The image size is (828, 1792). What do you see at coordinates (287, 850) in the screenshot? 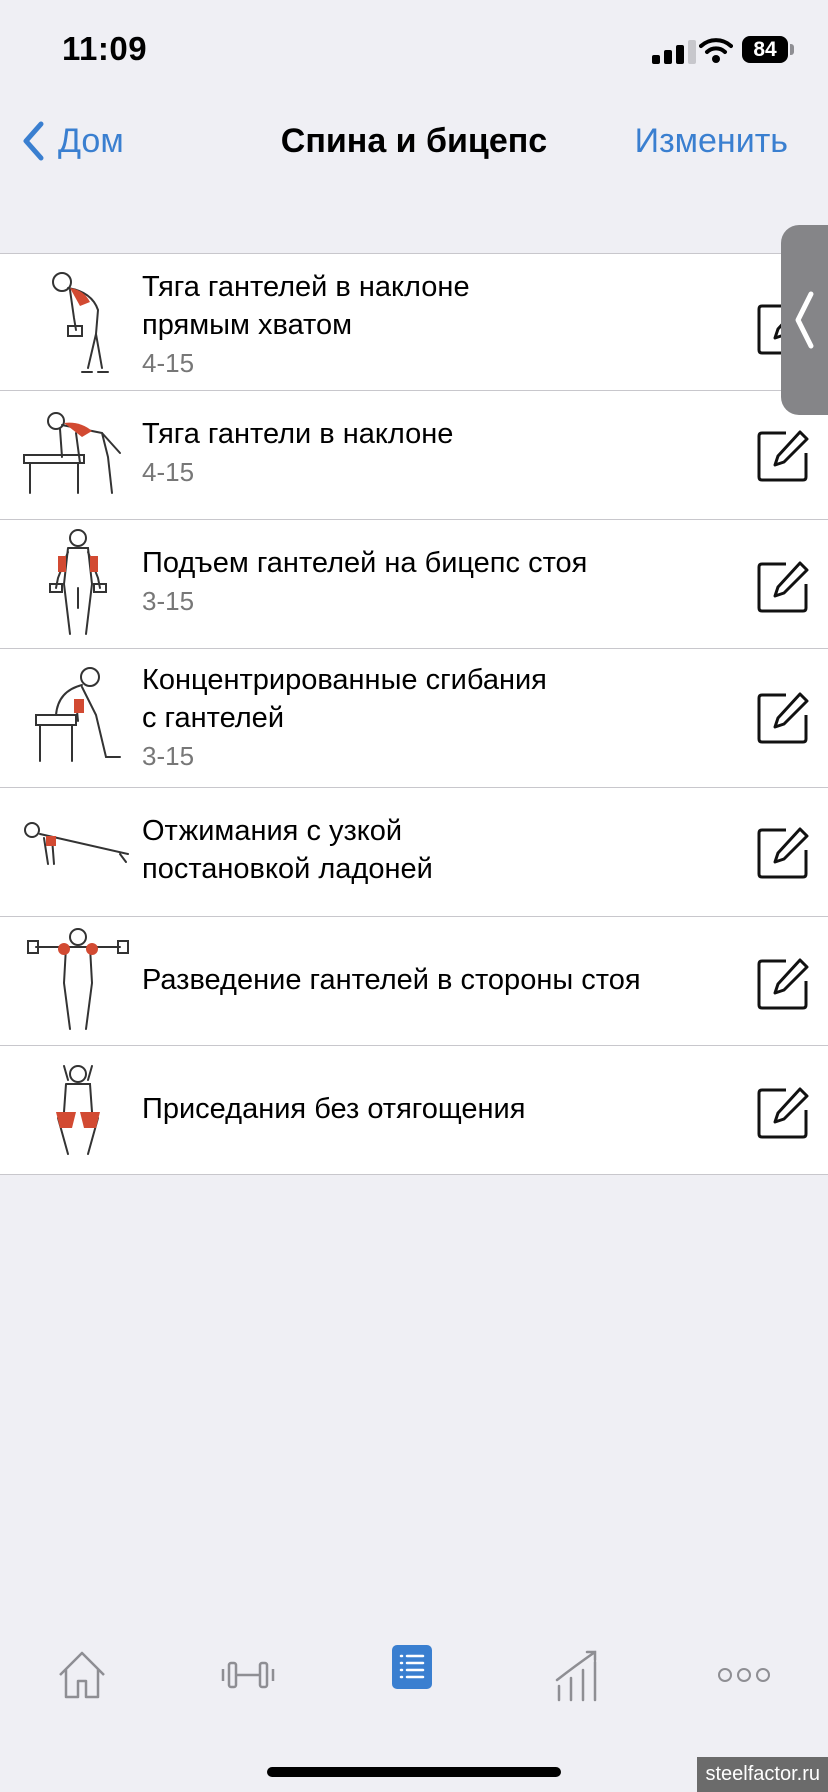
I see `exercise-name: Отжимания с узкой постановкой ладоней` at bounding box center [287, 850].